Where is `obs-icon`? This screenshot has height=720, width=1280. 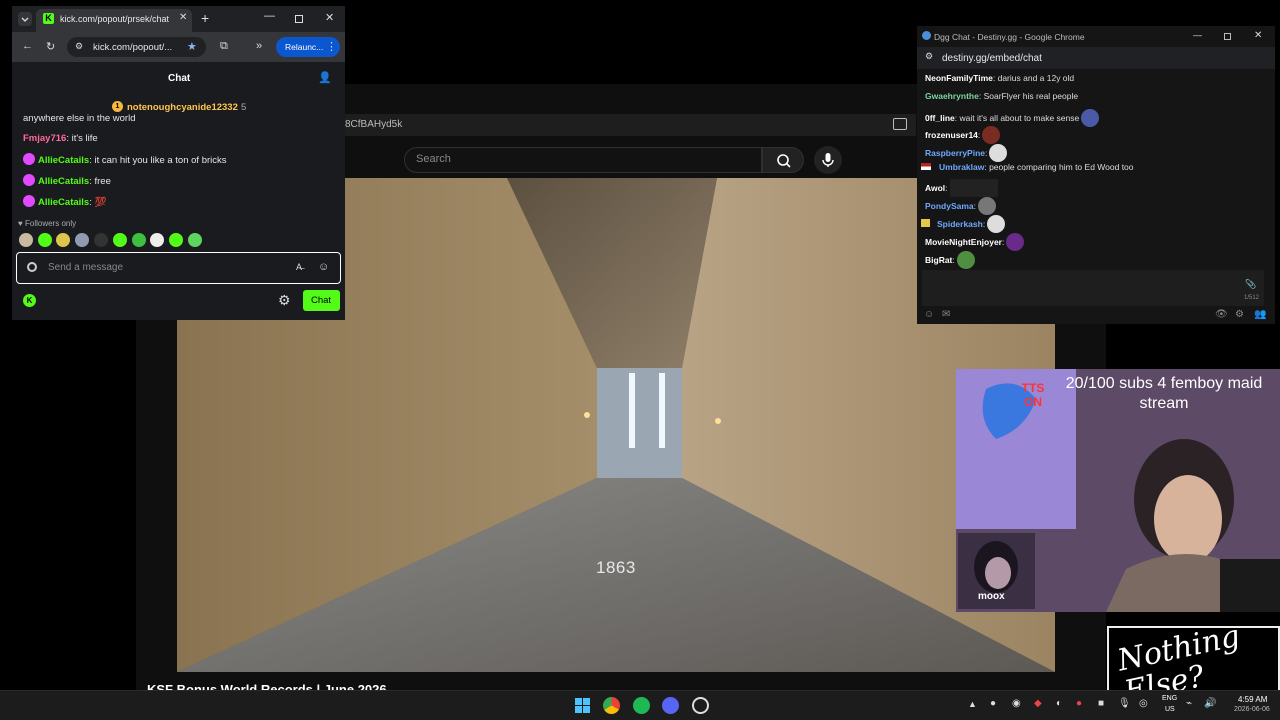 obs-icon is located at coordinates (700, 705).